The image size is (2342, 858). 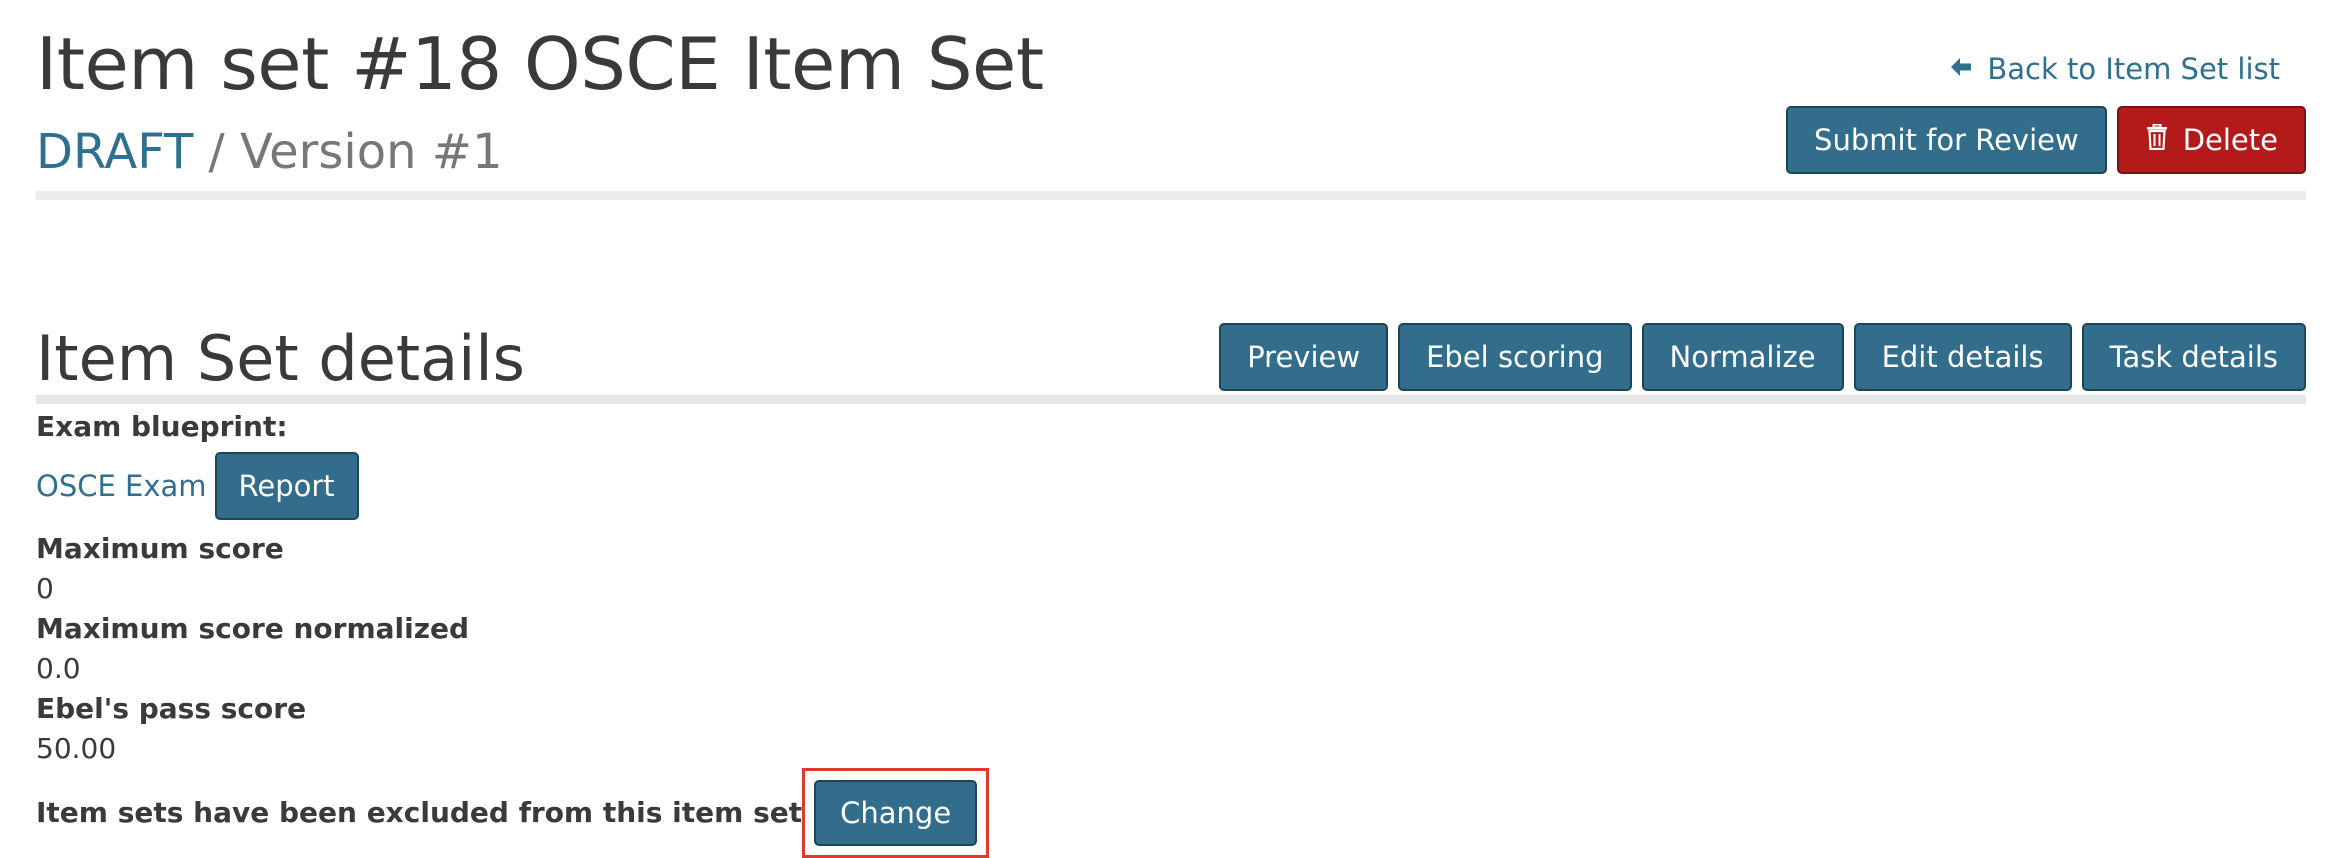 I want to click on delete-label: Delete, so click(x=2230, y=140).